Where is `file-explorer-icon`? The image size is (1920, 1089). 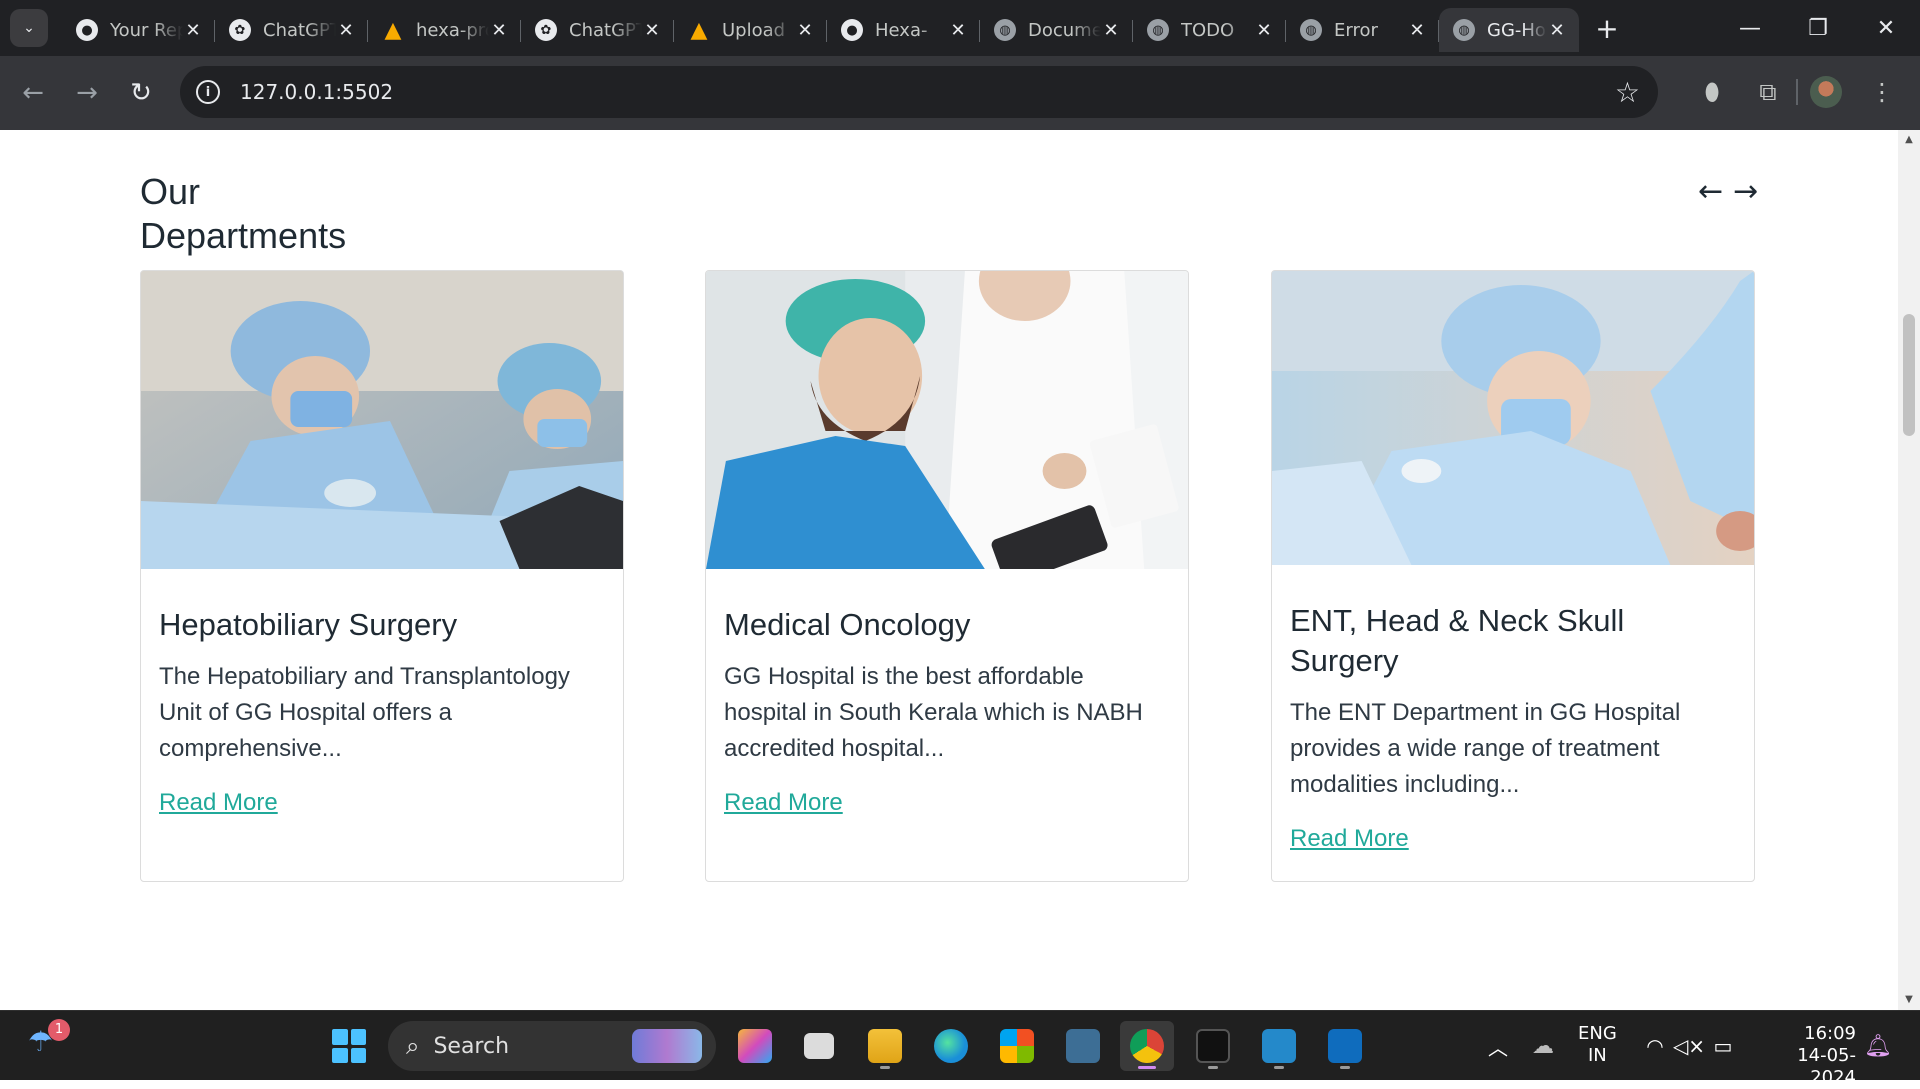 file-explorer-icon is located at coordinates (885, 1046).